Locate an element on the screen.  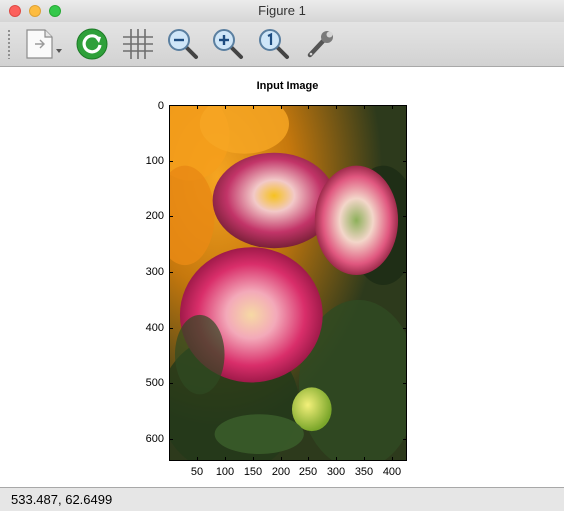
zoom-reset-icon is located at coordinates (274, 44).